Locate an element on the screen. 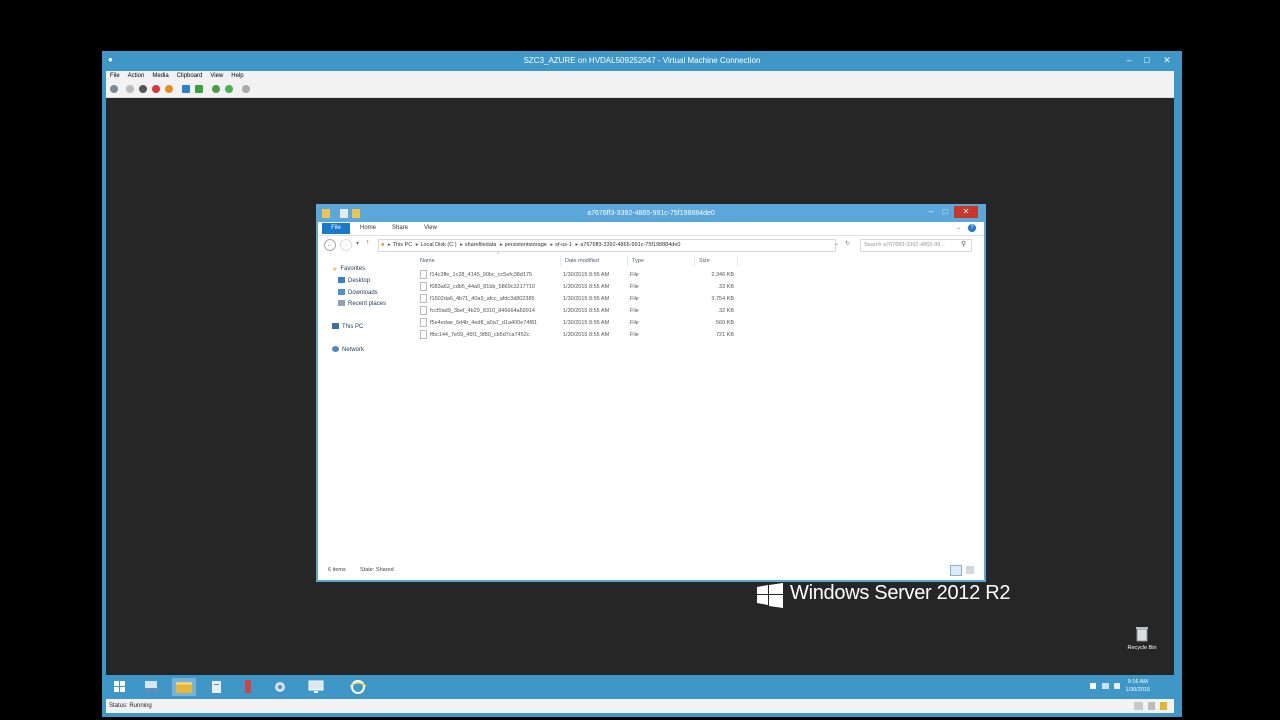 This screenshot has height=720, width=1280. monitor-tool-icon is located at coordinates (316, 687).